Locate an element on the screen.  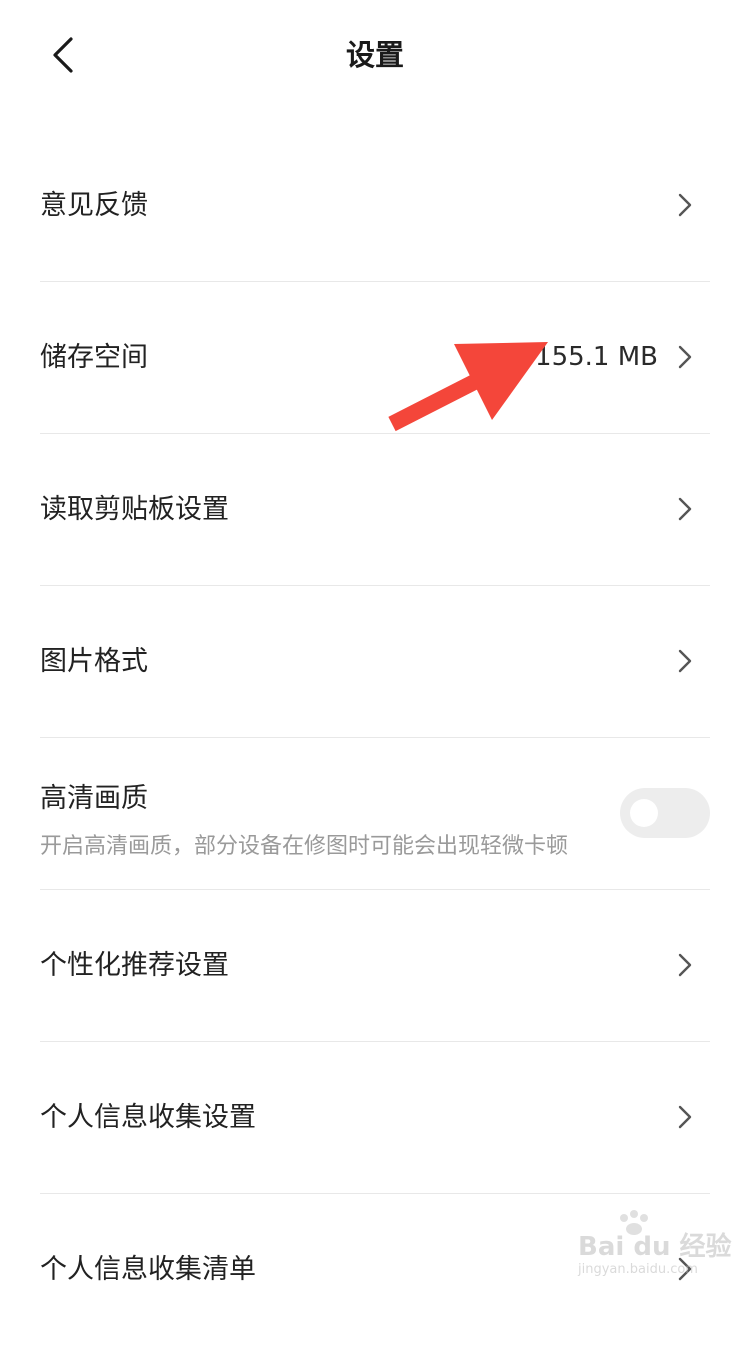
toggle-knob is located at coordinates (644, 813).